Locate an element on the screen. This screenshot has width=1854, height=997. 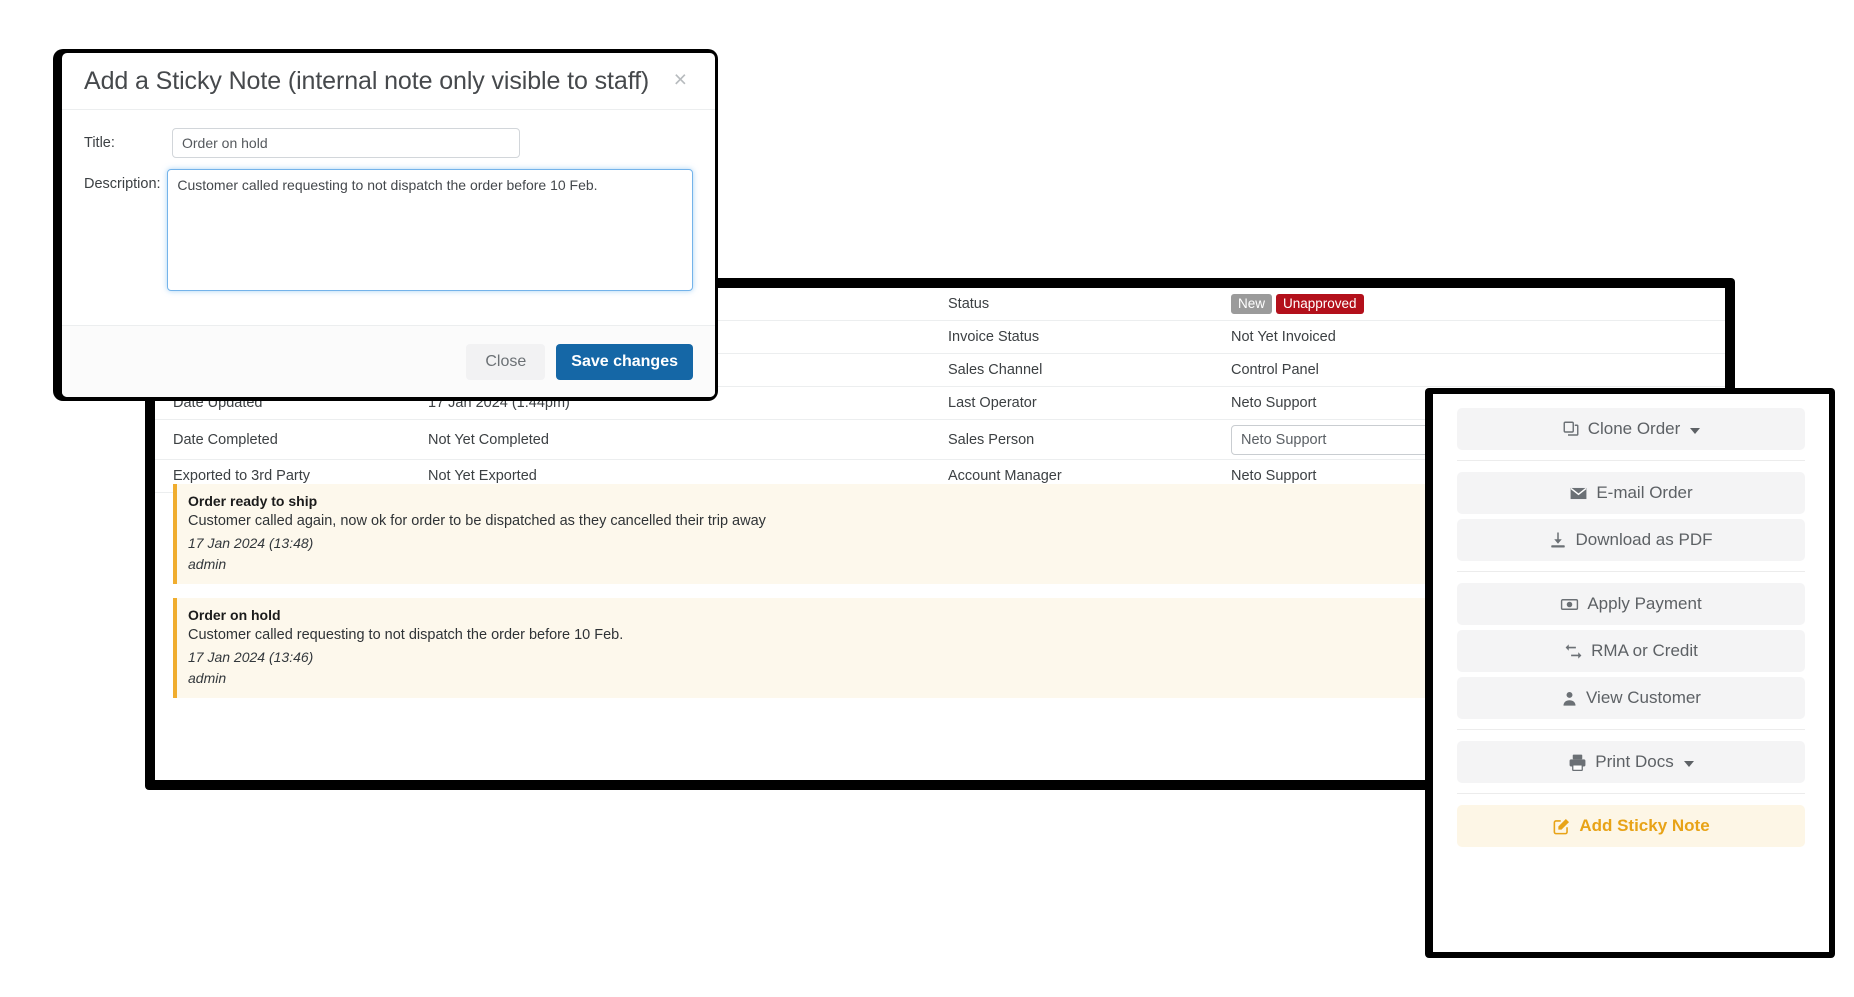
printer-icon is located at coordinates (1577, 762).